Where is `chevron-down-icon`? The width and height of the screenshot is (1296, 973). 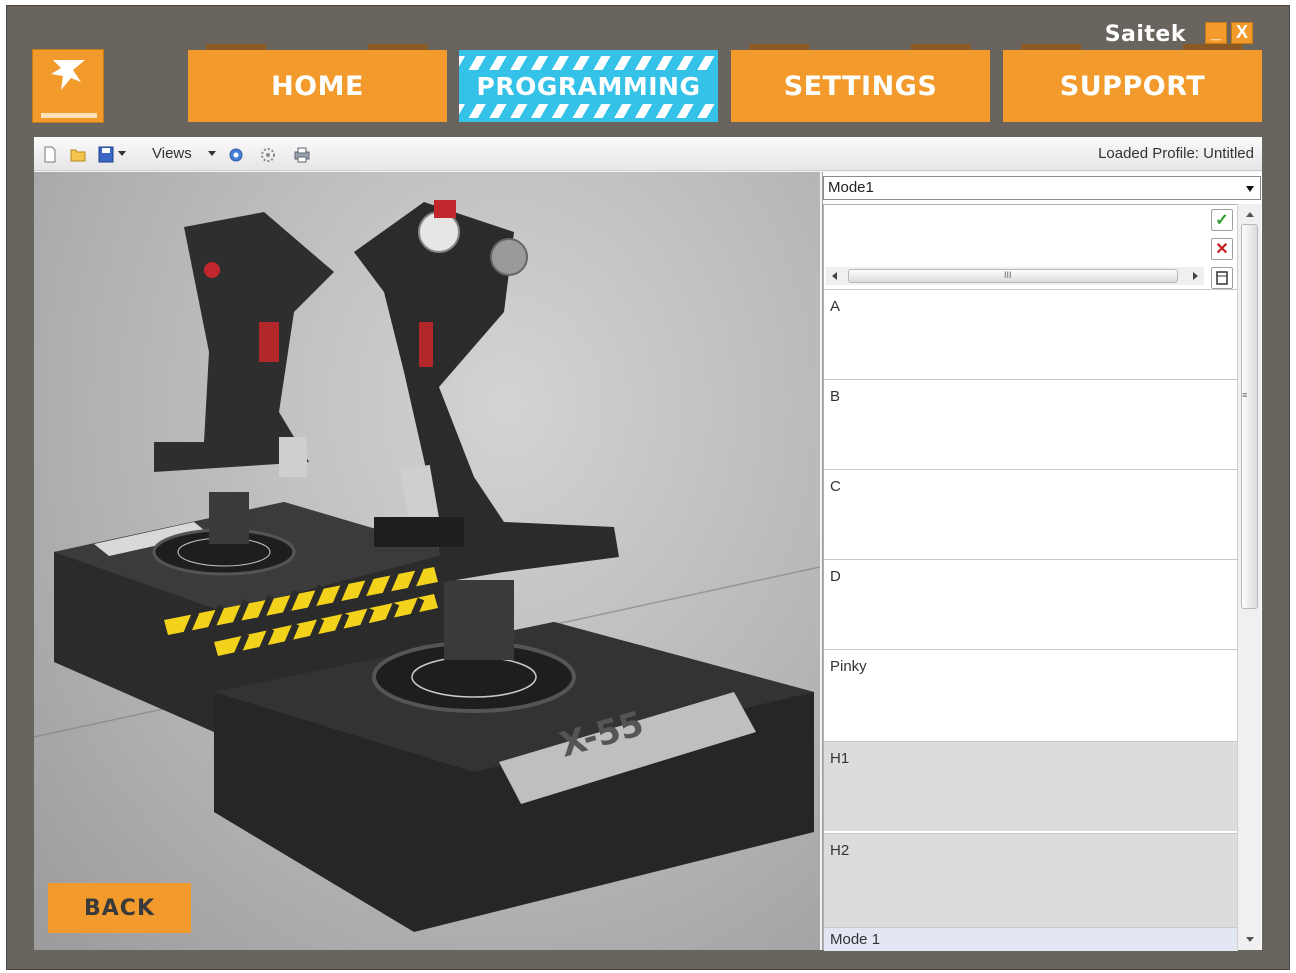 chevron-down-icon is located at coordinates (1250, 189).